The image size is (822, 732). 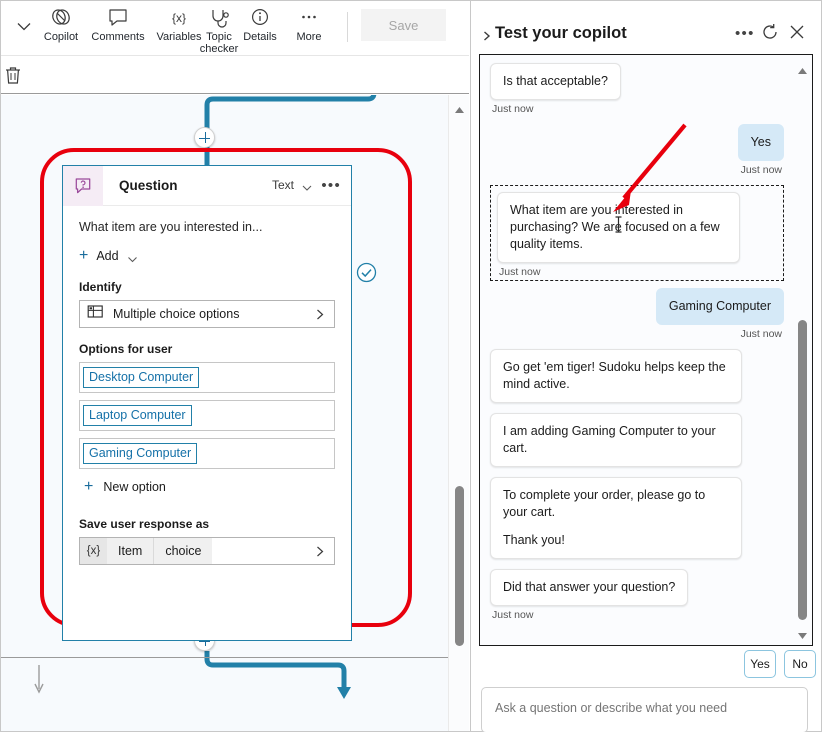 What do you see at coordinates (89, 486) in the screenshot?
I see `plus-icon: +` at bounding box center [89, 486].